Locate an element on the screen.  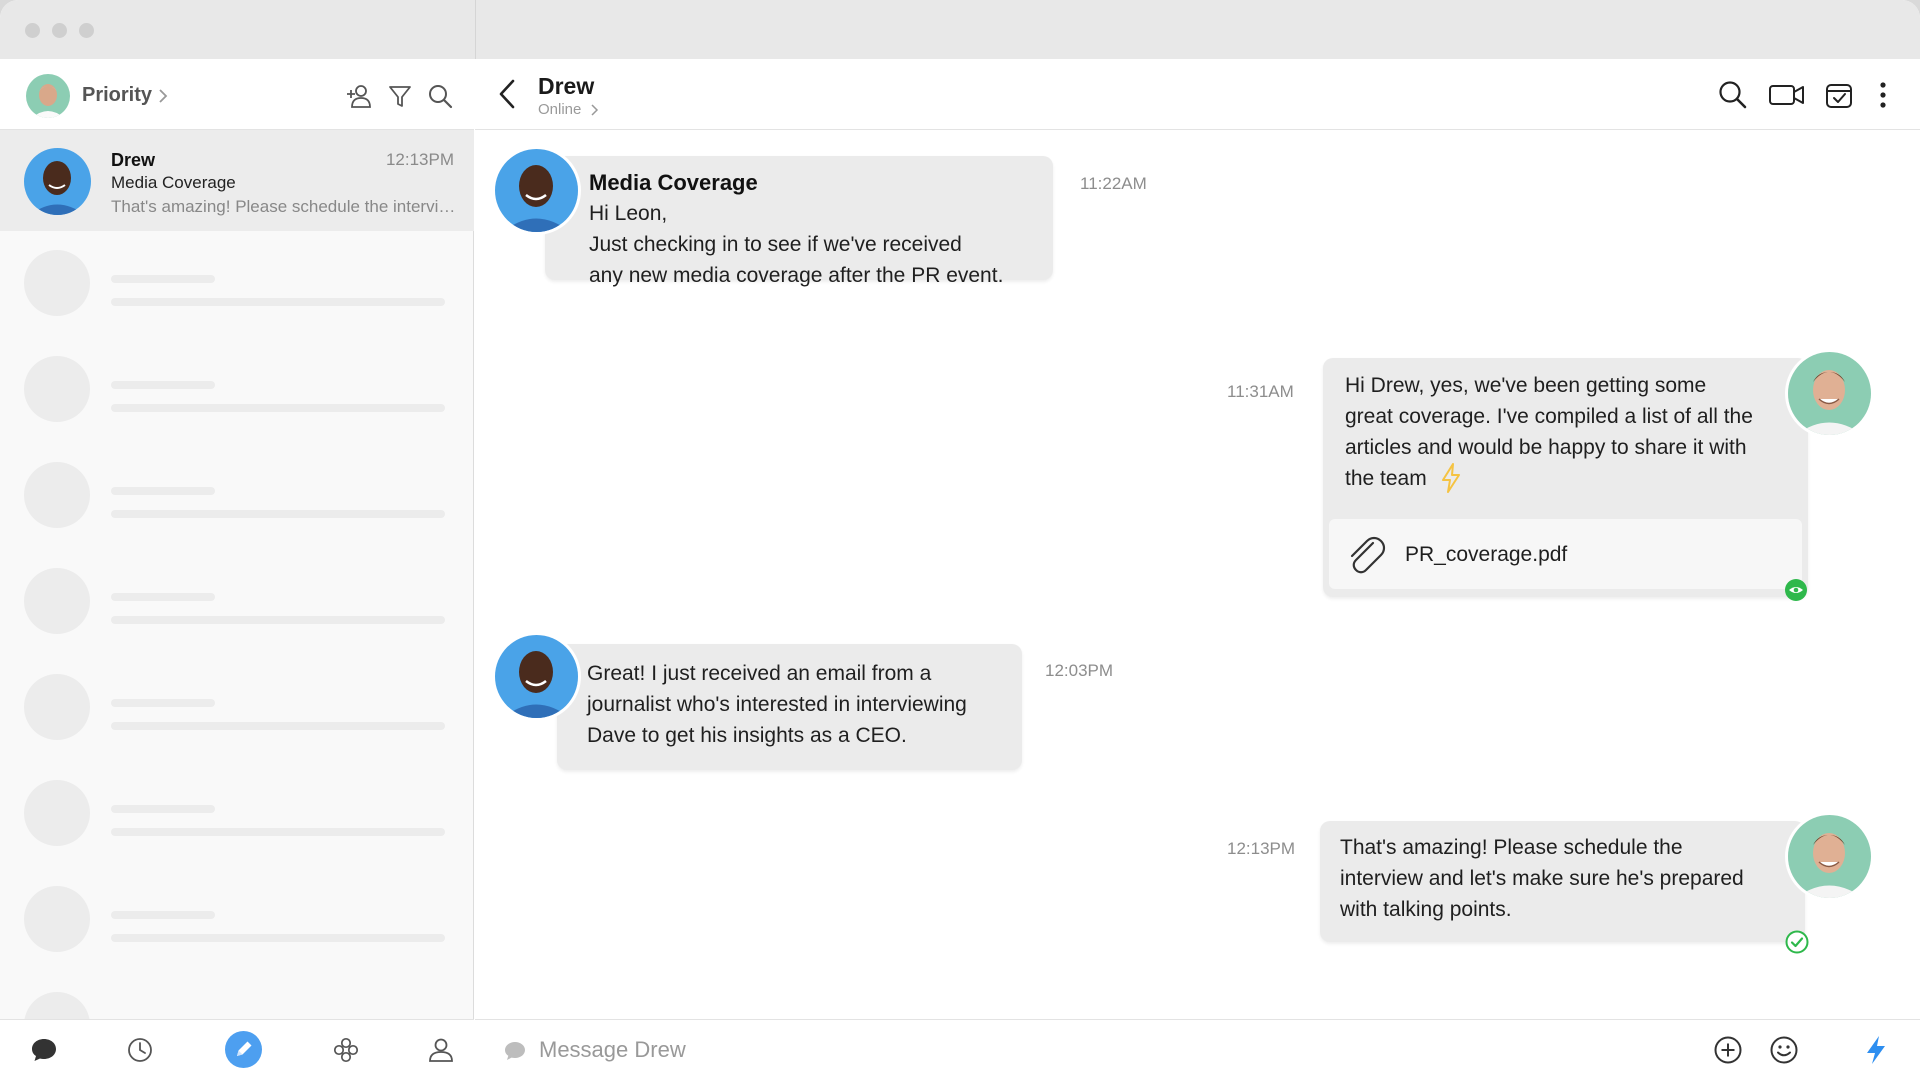
sidebar-title: Priority is located at coordinates (117, 95).